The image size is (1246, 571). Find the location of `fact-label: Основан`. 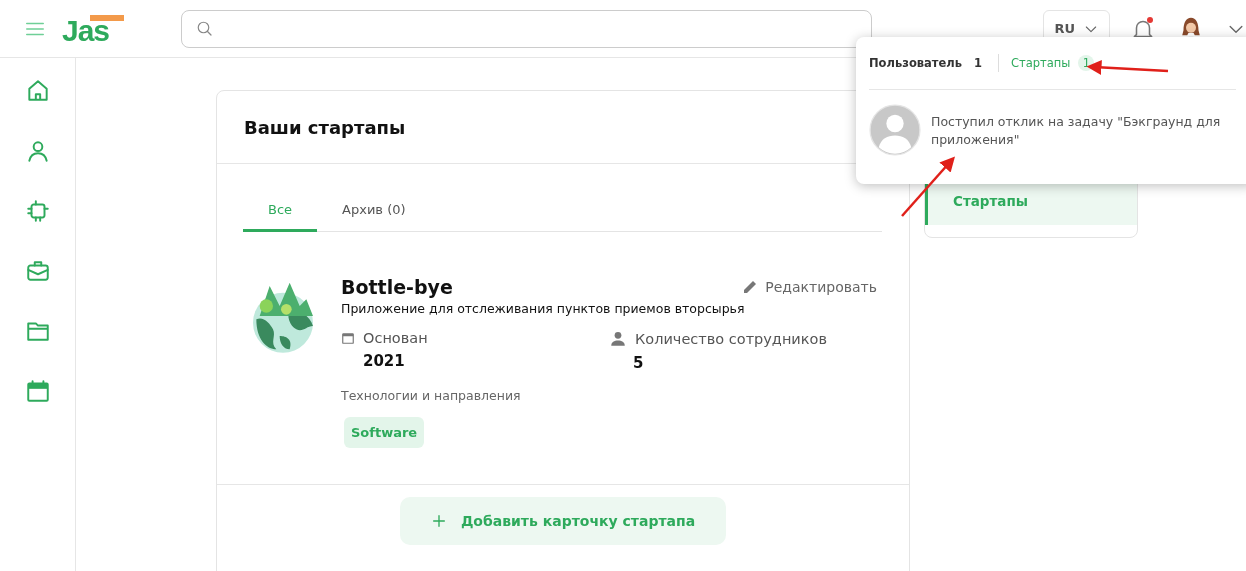

fact-label: Основан is located at coordinates (395, 338).